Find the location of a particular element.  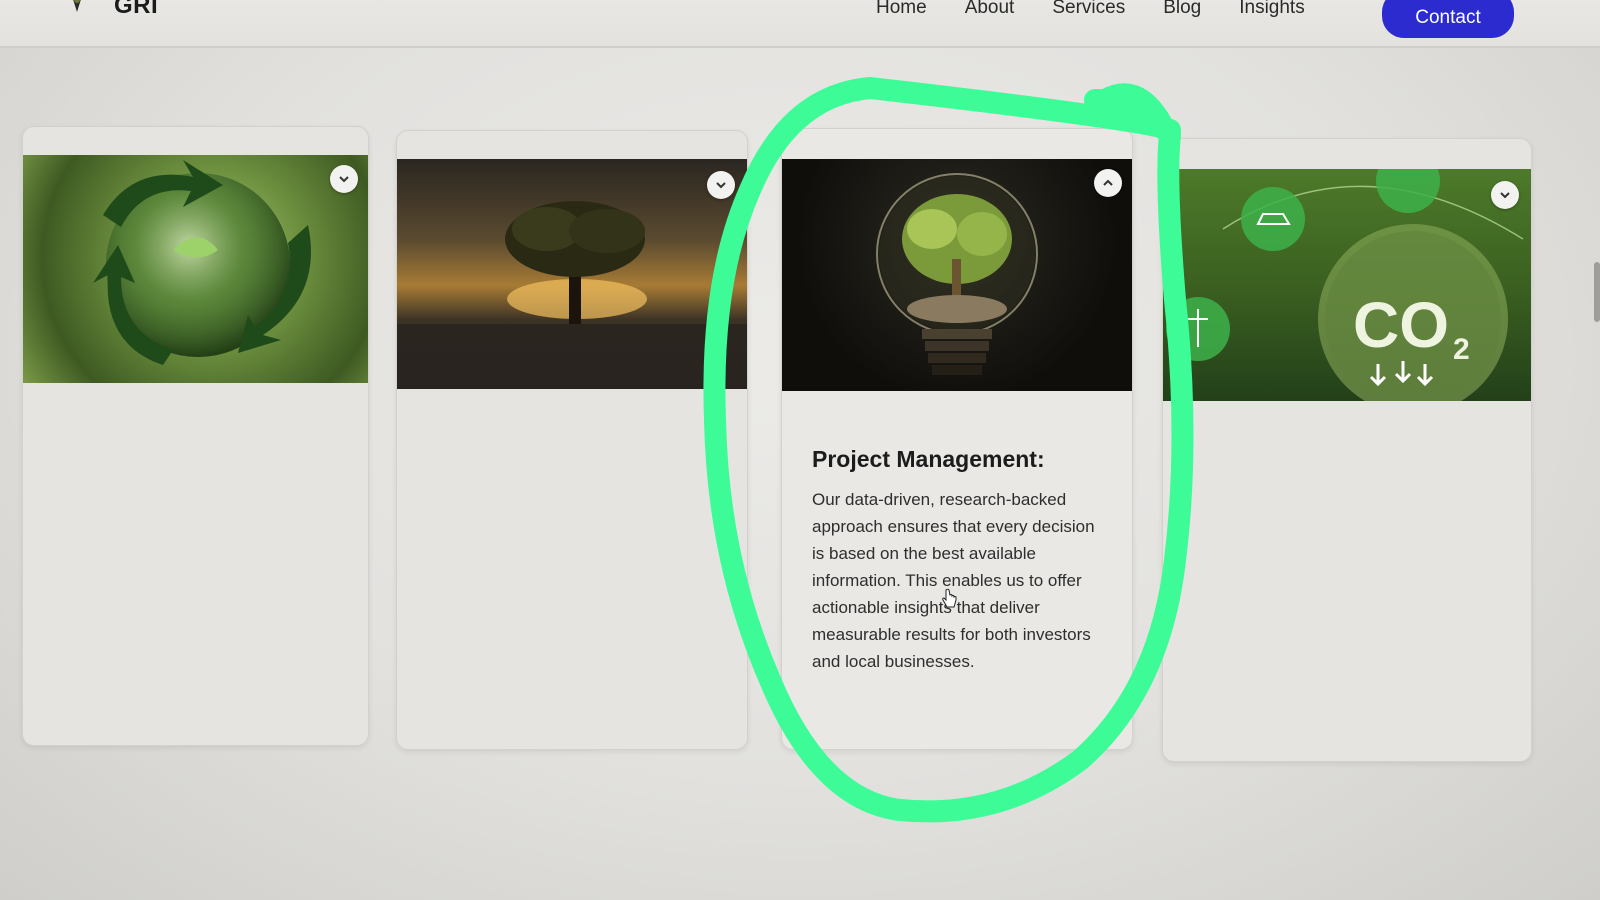

chevron-up-icon is located at coordinates (1108, 182).